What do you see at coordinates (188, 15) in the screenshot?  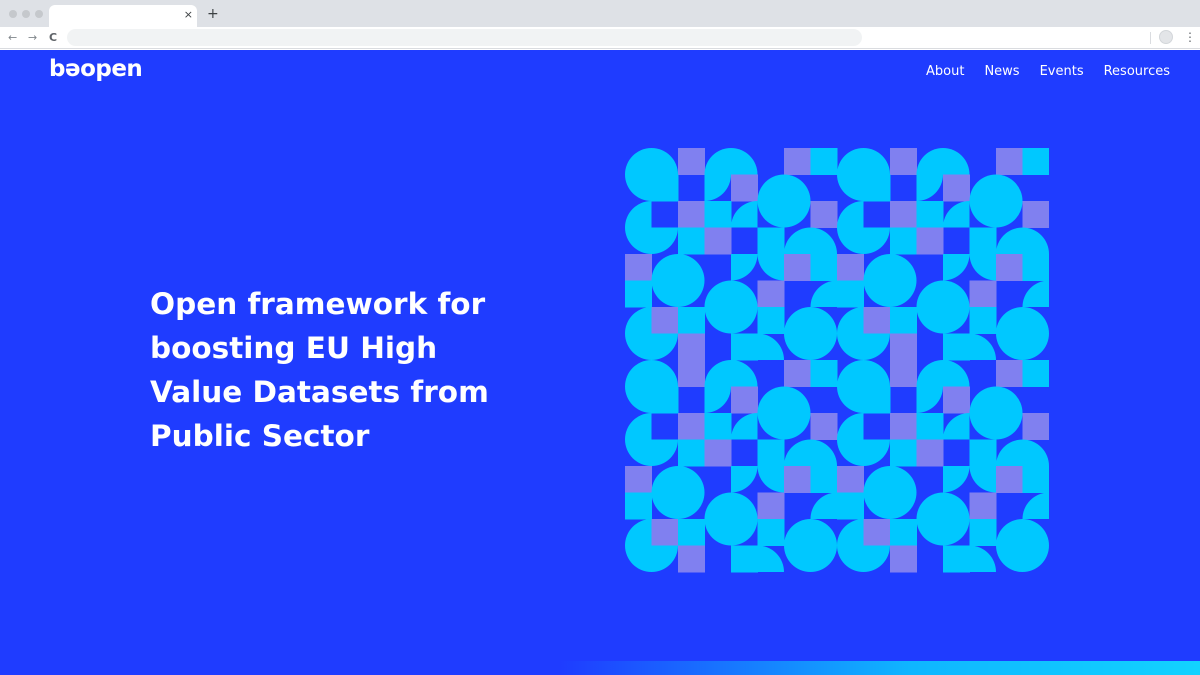 I see `close-icon: ×` at bounding box center [188, 15].